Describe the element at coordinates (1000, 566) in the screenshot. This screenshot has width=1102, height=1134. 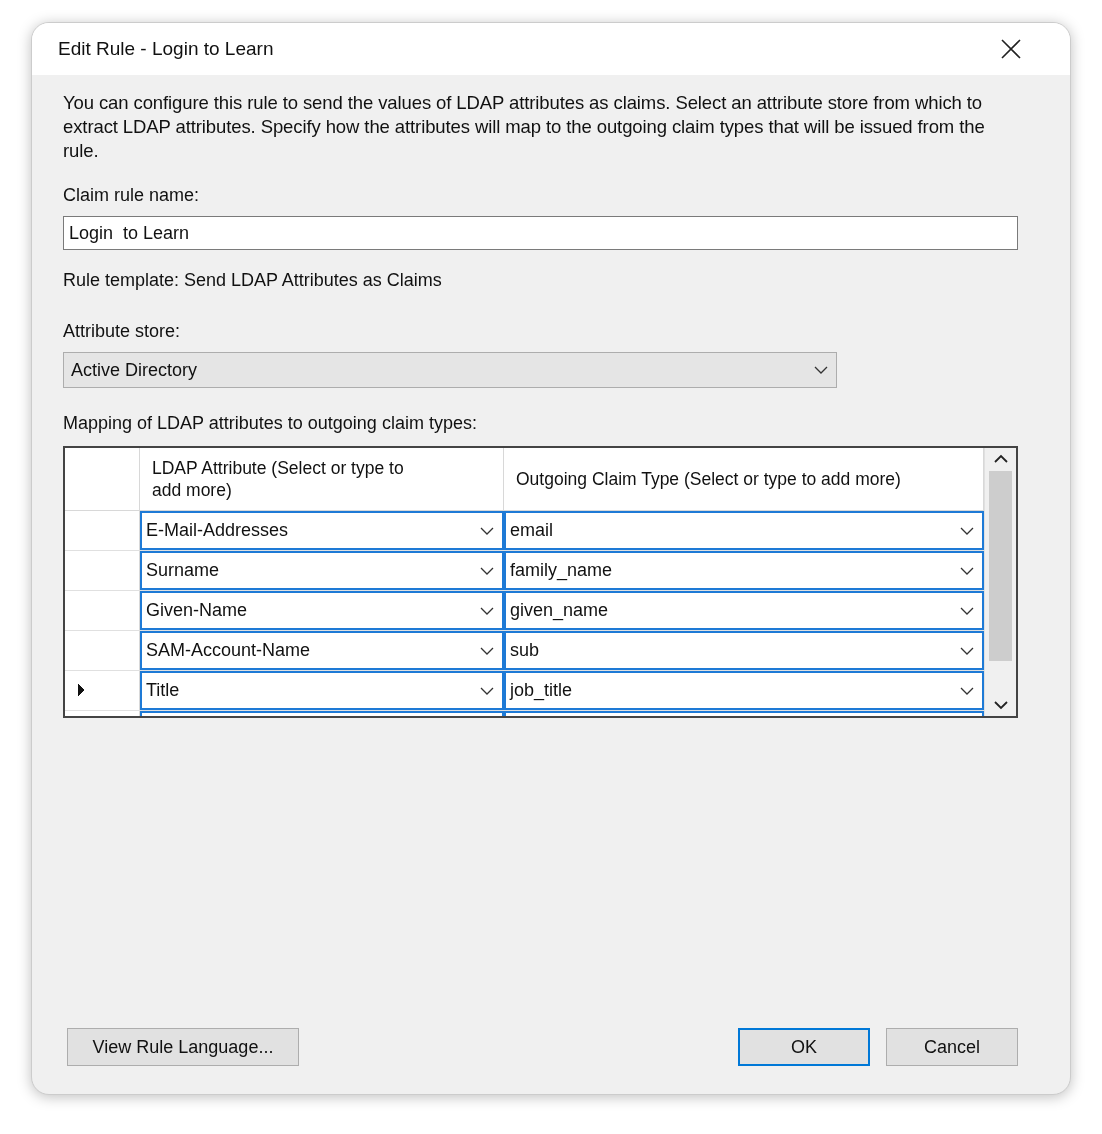
I see `scrollbar-thumb` at that location.